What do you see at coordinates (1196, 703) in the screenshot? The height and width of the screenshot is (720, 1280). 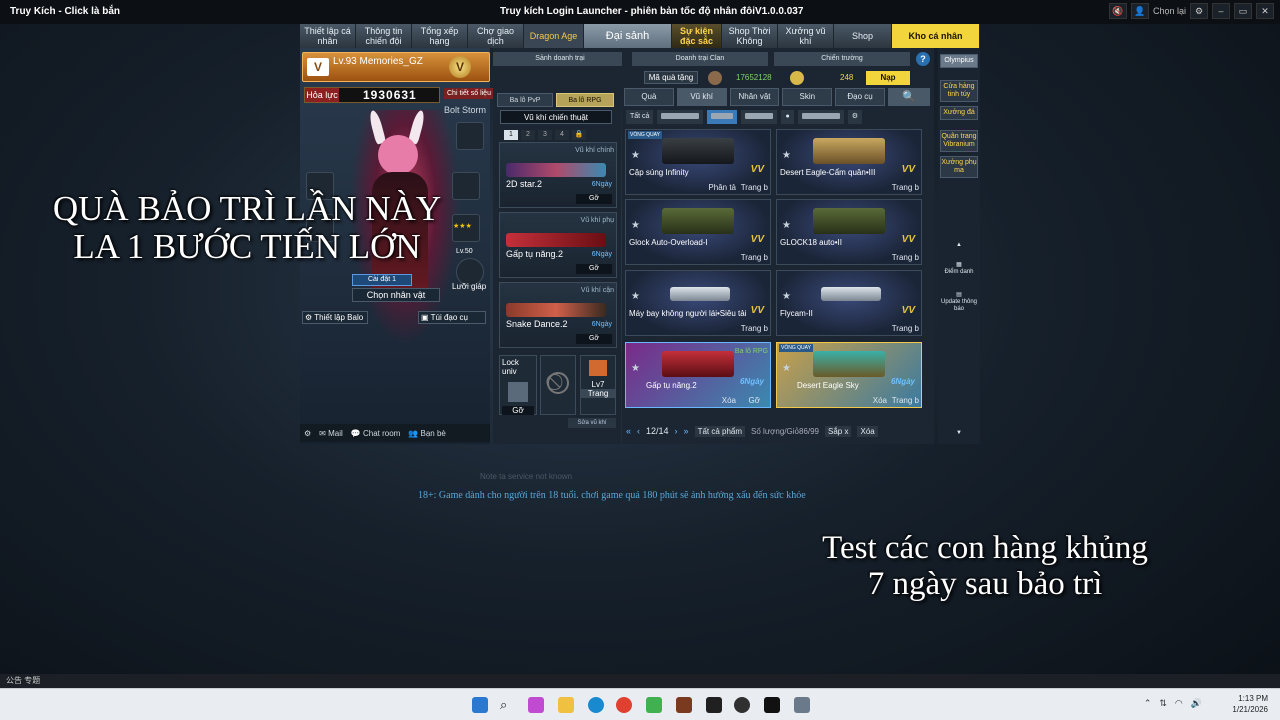 I see `volume-icon: 🔊` at bounding box center [1196, 703].